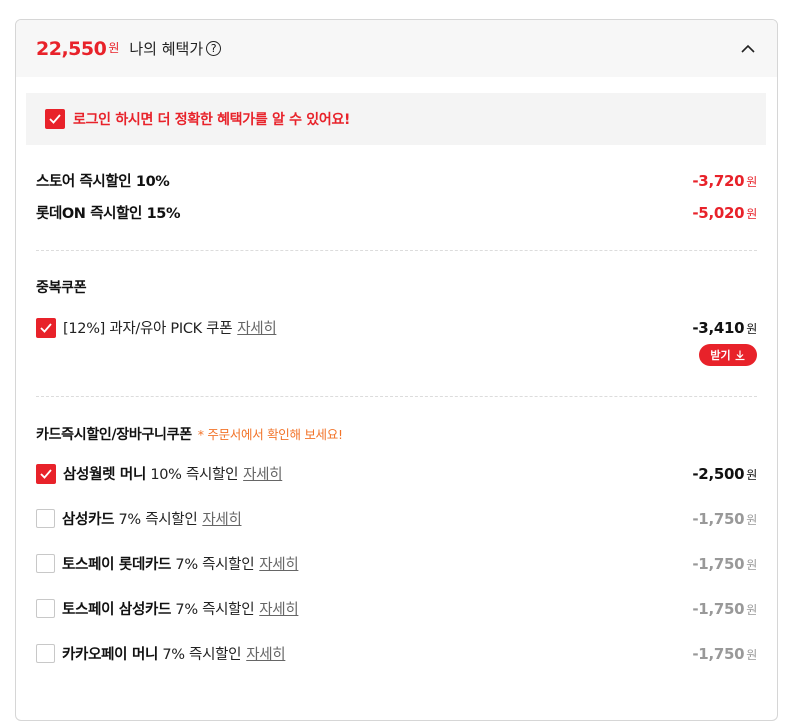 This screenshot has height=721, width=792. Describe the element at coordinates (396, 518) in the screenshot. I see `card-discount-row: 삼성카드 7% 즉시할인 자세히 -1,750 원` at that location.